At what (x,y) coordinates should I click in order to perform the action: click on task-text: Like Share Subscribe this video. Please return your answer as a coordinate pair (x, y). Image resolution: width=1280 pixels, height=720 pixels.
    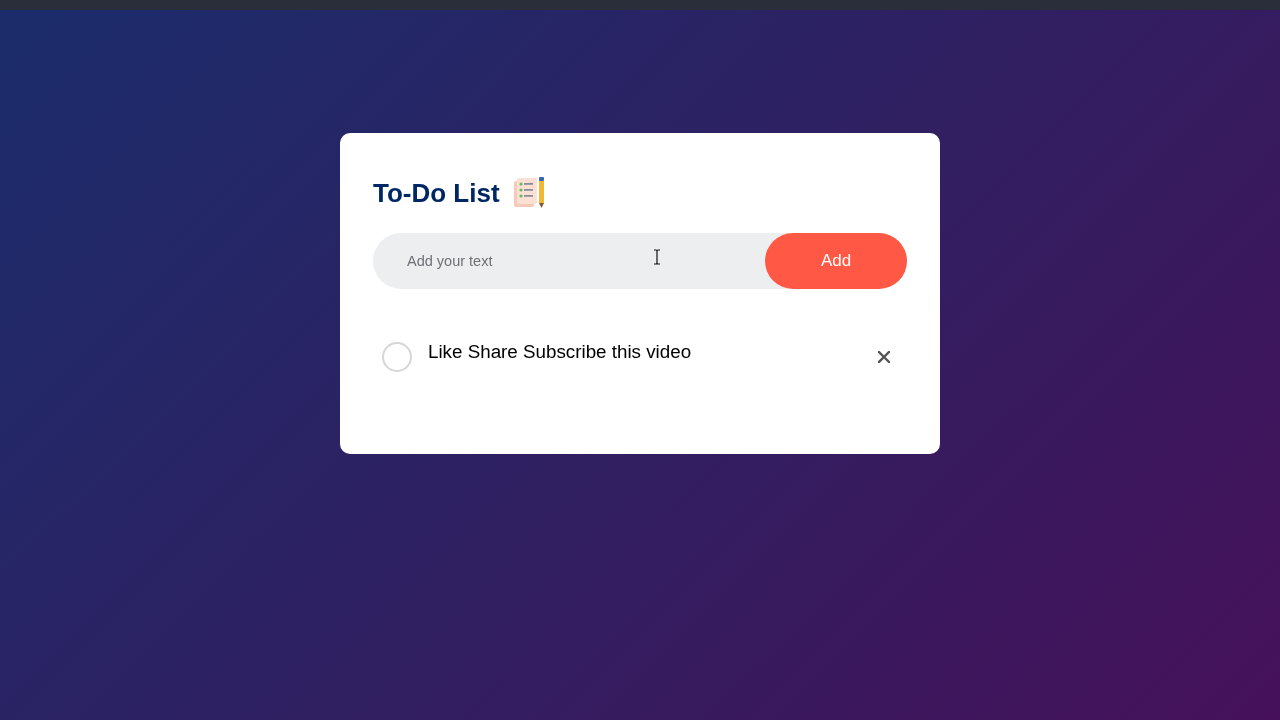
    Looking at the image, I should click on (560, 352).